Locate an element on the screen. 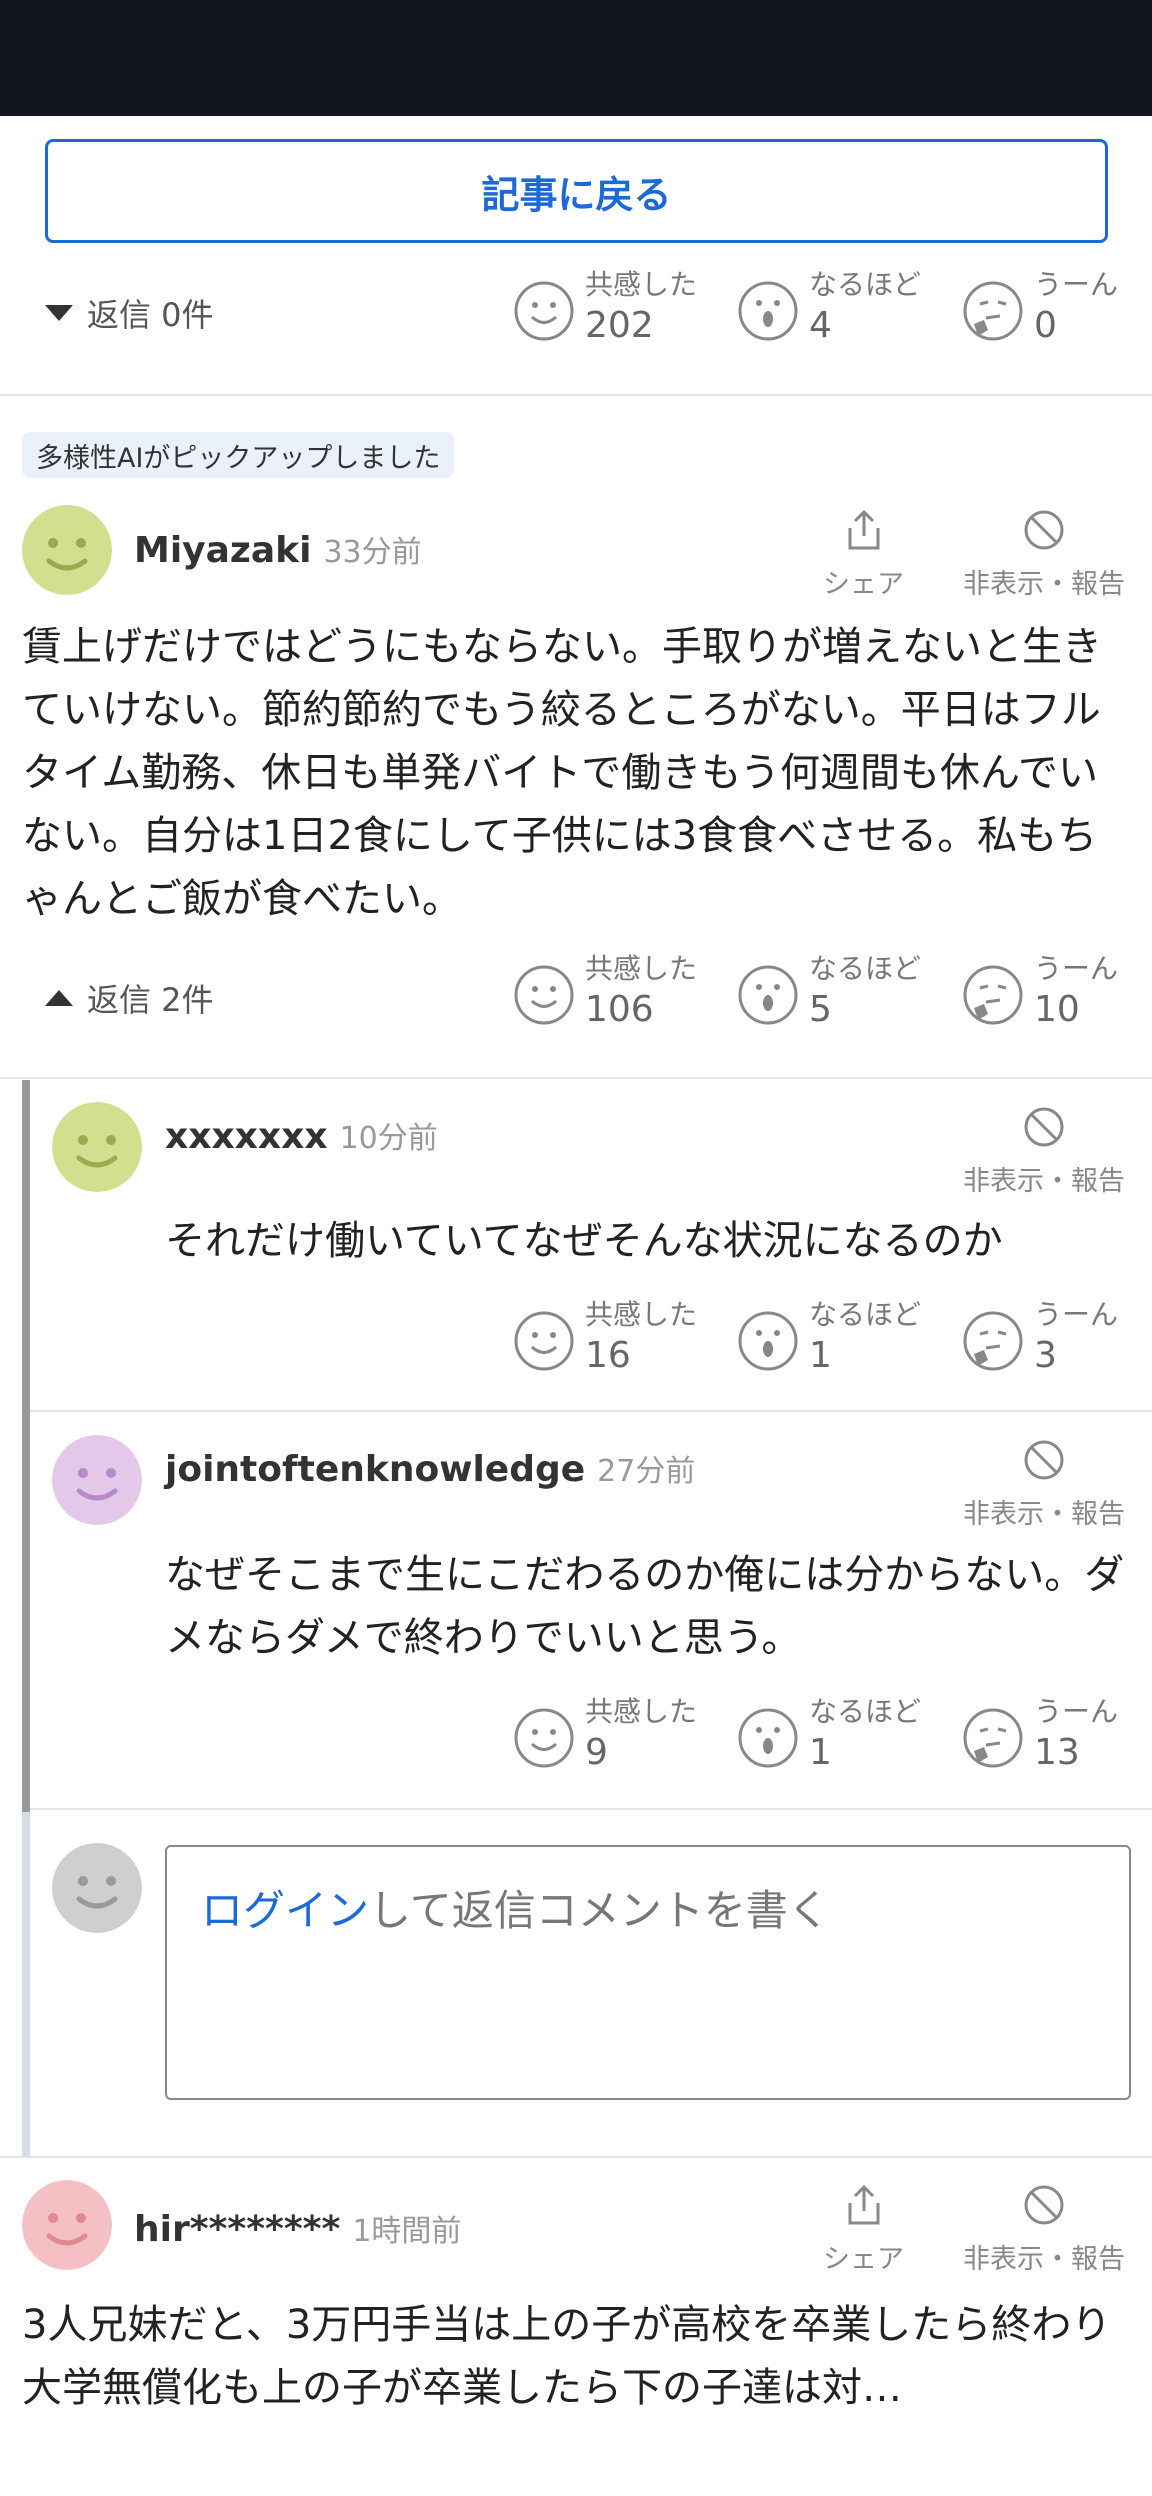  comment-author: hir******** 1時間前 is located at coordinates (297, 2228).